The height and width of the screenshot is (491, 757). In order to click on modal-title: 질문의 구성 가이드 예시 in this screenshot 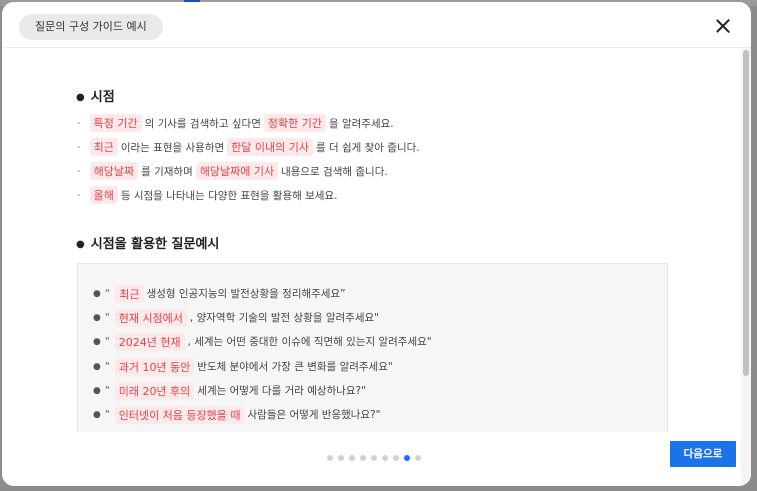, I will do `click(91, 27)`.